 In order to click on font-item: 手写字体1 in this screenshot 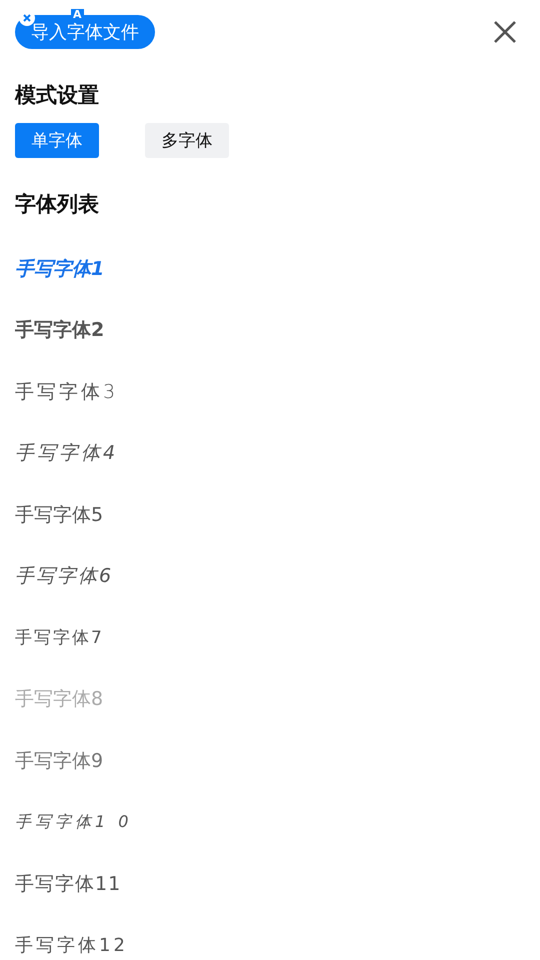, I will do `click(59, 269)`.